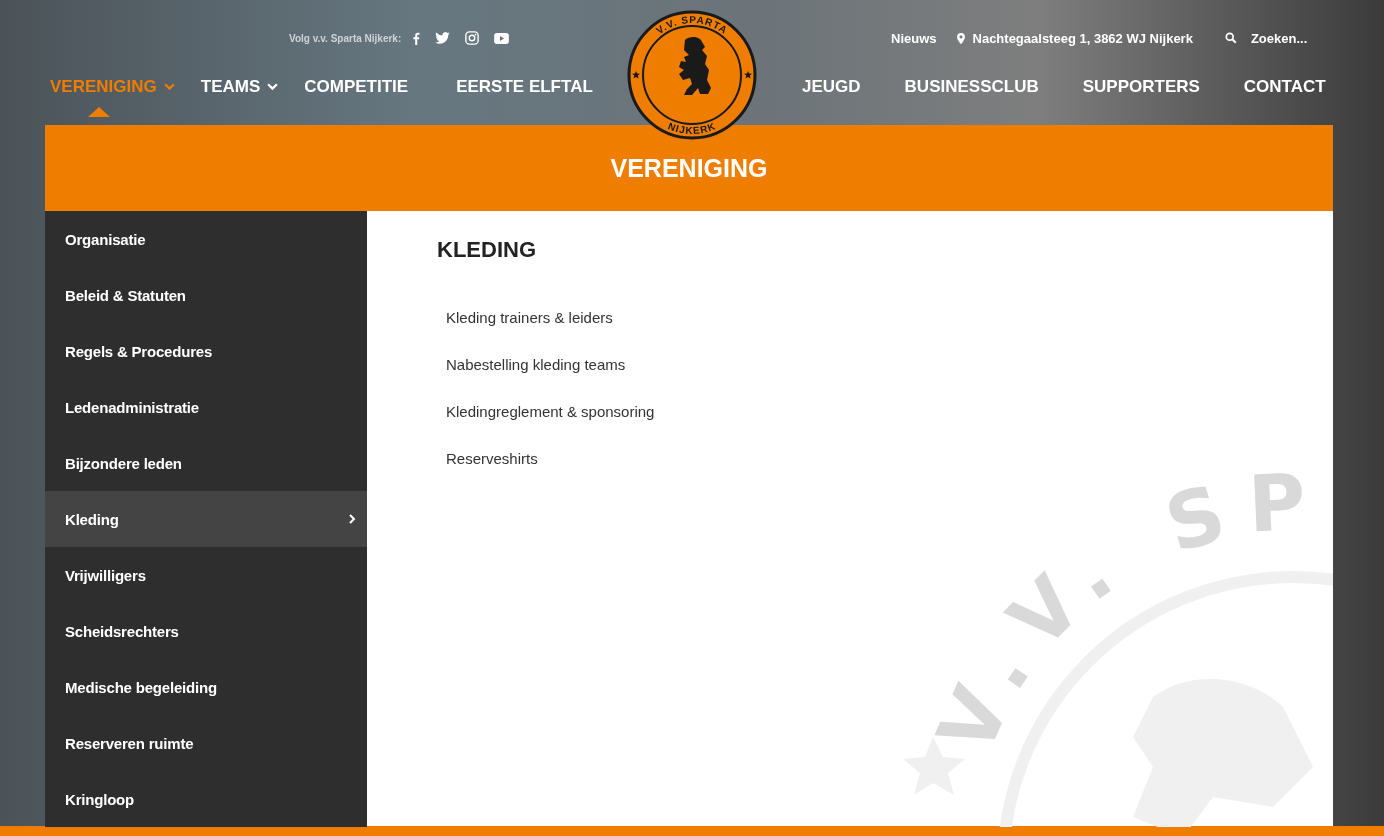 The image size is (1384, 836). I want to click on menu-link: Reserveshirts, so click(492, 458).